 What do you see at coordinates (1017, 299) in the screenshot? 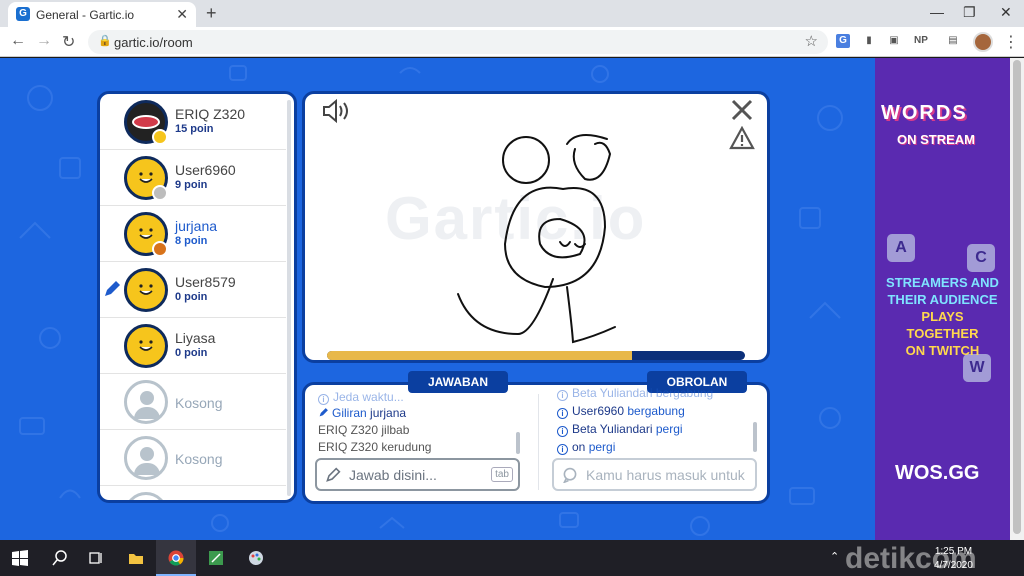
I see `page-scrollbar` at bounding box center [1017, 299].